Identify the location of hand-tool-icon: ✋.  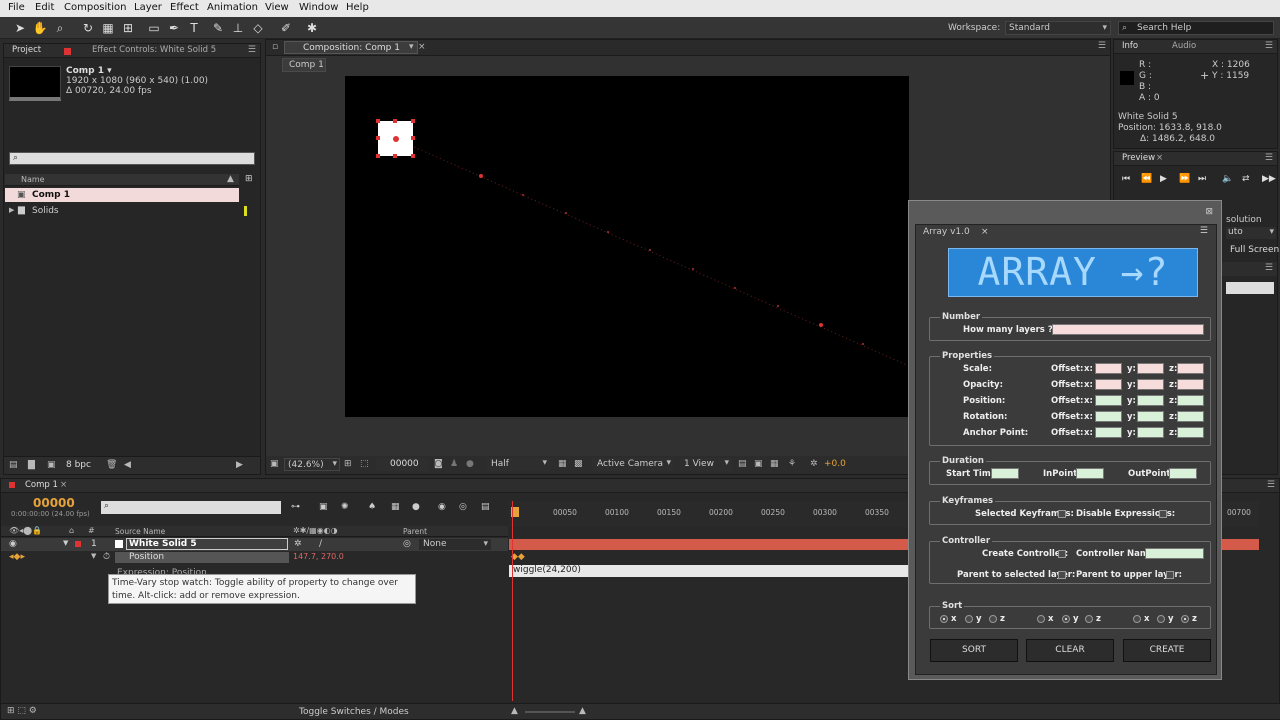
(40, 28).